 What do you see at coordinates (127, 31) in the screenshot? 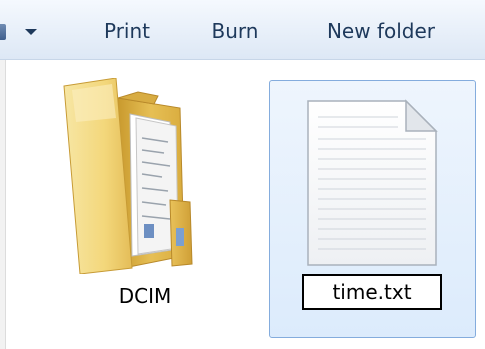
I see `print-button: Print` at bounding box center [127, 31].